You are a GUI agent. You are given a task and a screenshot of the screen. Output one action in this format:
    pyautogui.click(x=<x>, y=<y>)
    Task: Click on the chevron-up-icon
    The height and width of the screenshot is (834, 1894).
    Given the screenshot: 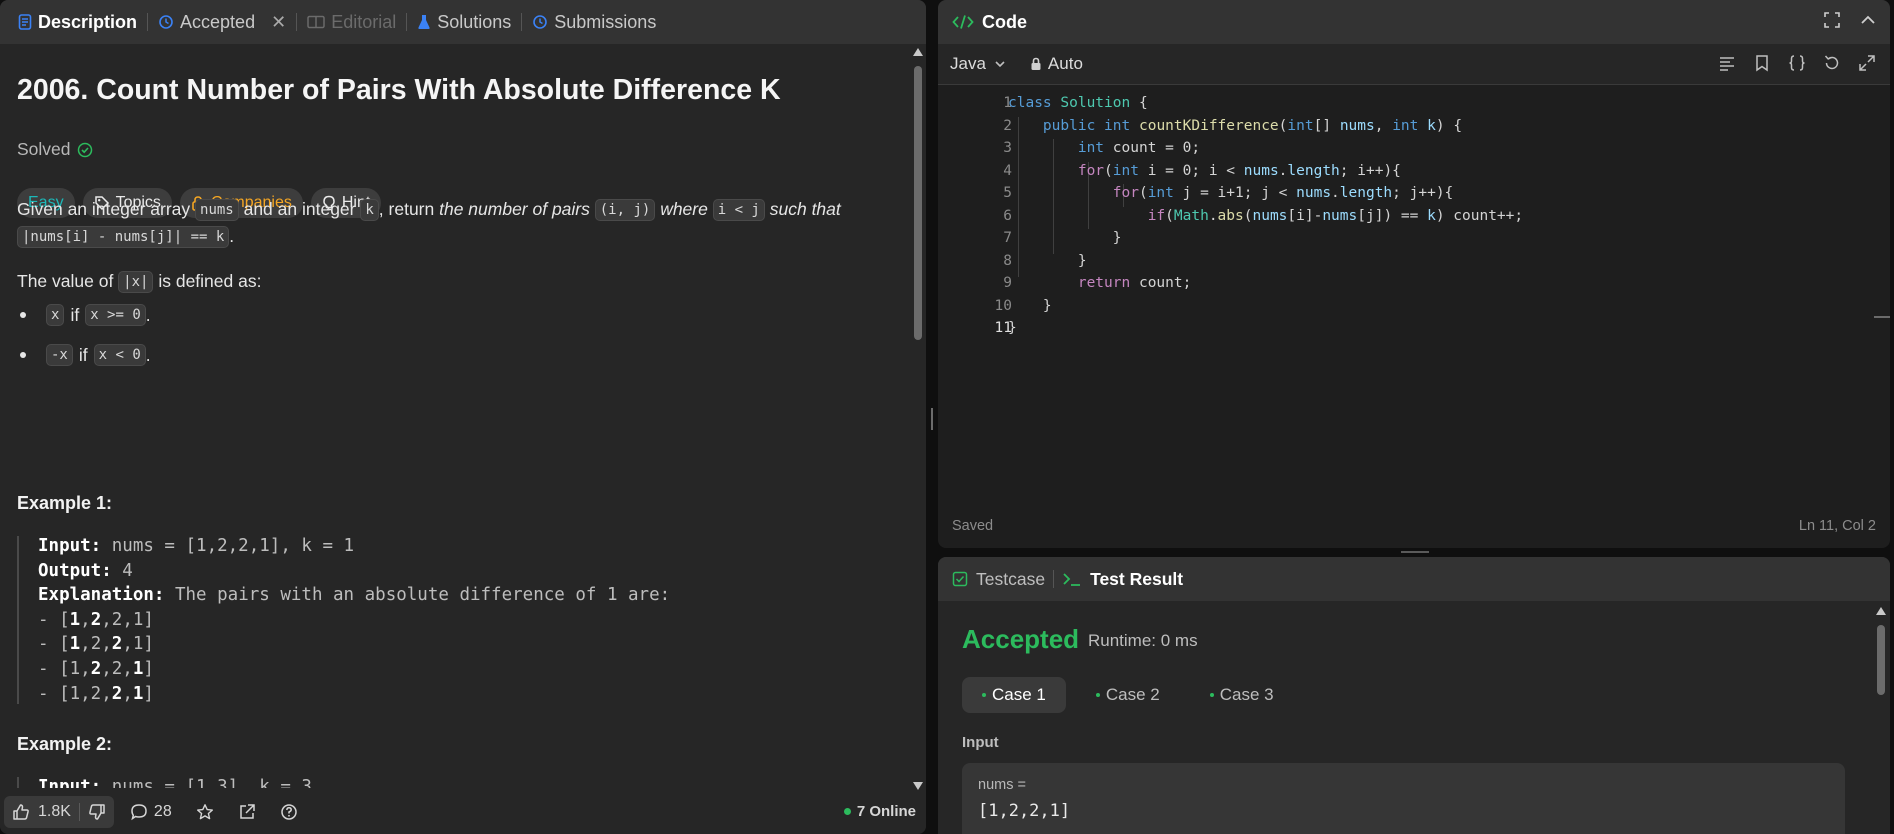 What is the action you would take?
    pyautogui.click(x=1868, y=20)
    